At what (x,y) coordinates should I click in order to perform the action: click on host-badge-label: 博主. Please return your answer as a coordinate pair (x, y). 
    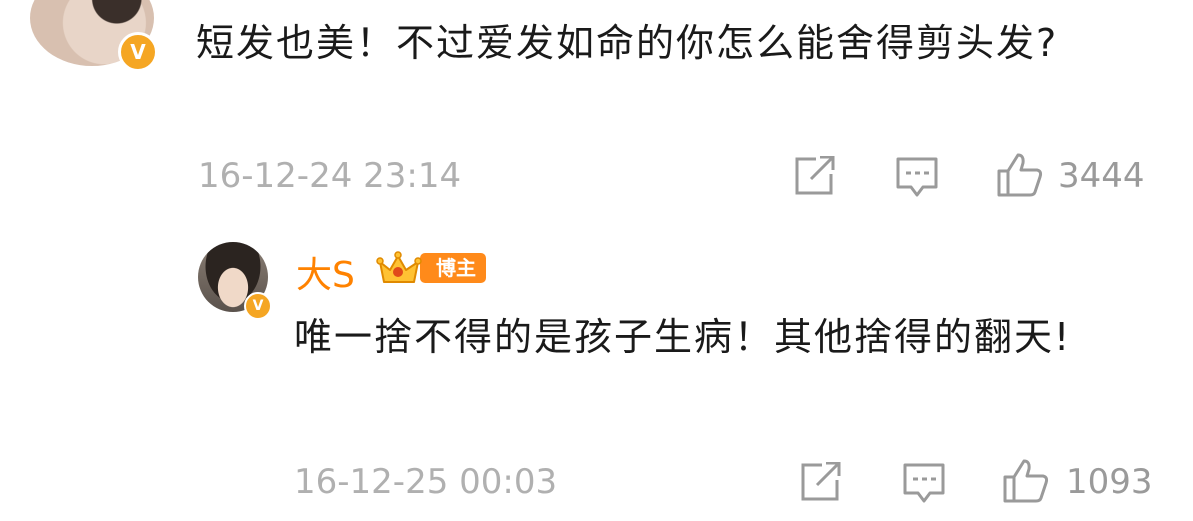
    Looking at the image, I should click on (456, 268).